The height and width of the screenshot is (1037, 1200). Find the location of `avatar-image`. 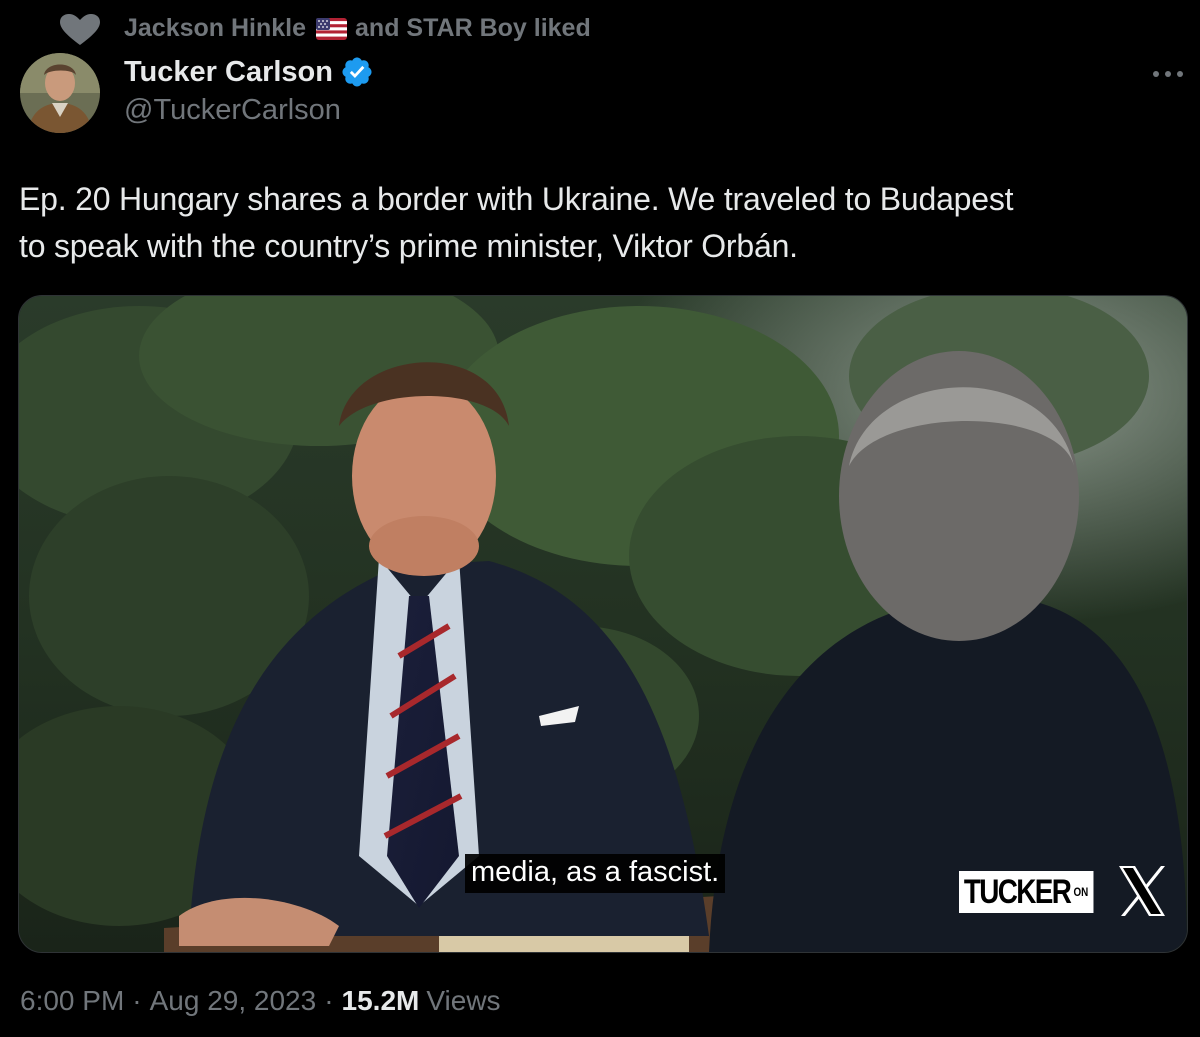

avatar-image is located at coordinates (60, 93).